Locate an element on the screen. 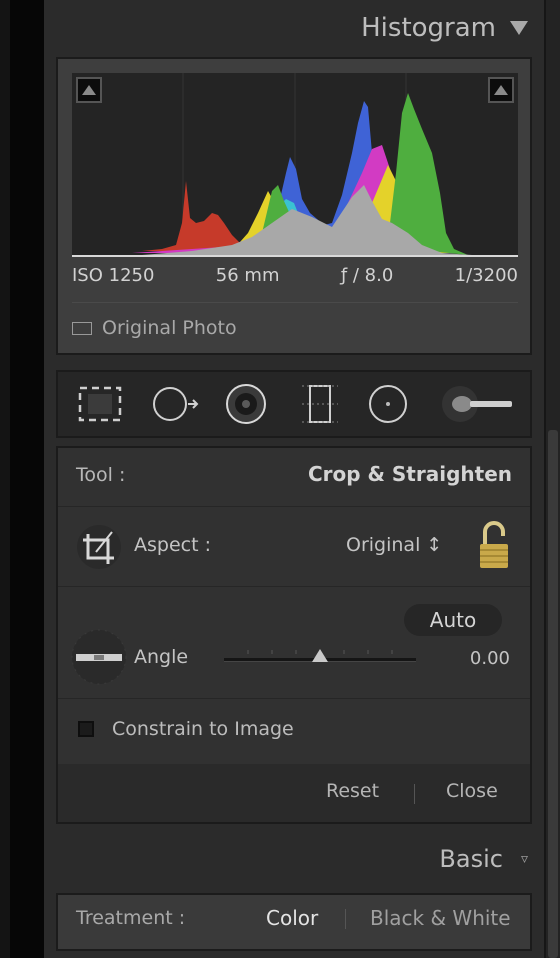 This screenshot has height=958, width=560. spot-removal-icon is located at coordinates (176, 404).